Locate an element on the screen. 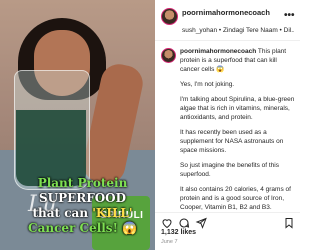 The height and width of the screenshot is (250, 320). likes-count: 1,132 likes is located at coordinates (178, 232).